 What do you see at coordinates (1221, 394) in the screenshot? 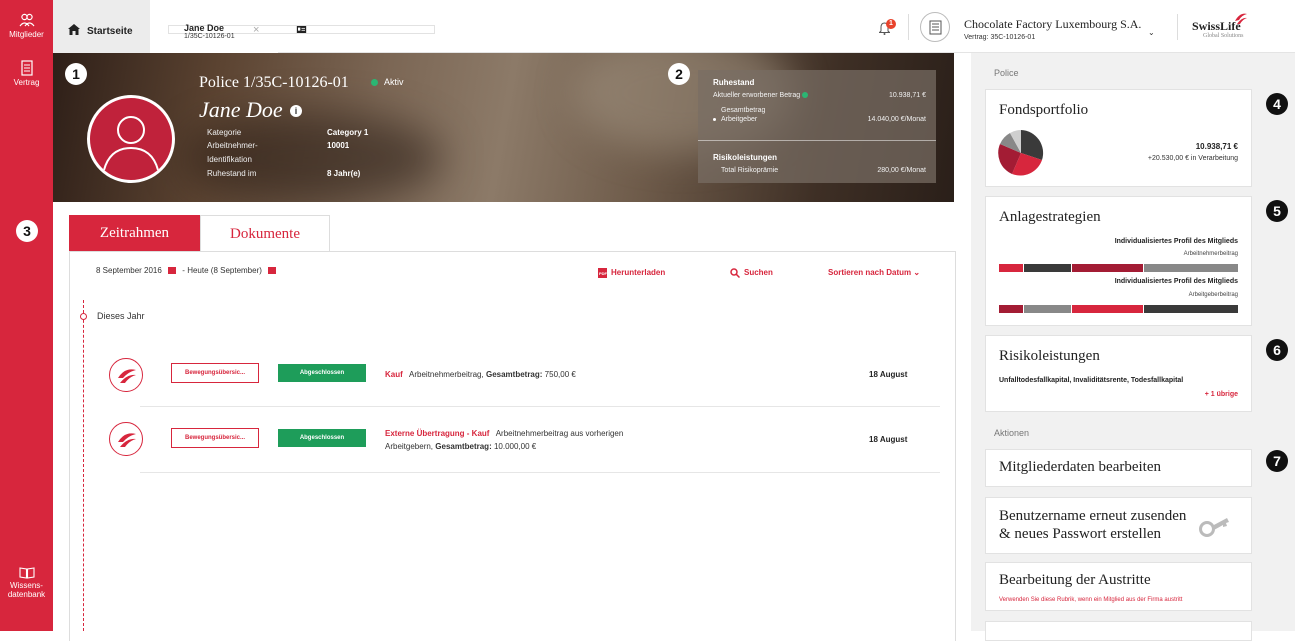
I see `risk-benefits-more-link: + 1 übrige` at bounding box center [1221, 394].